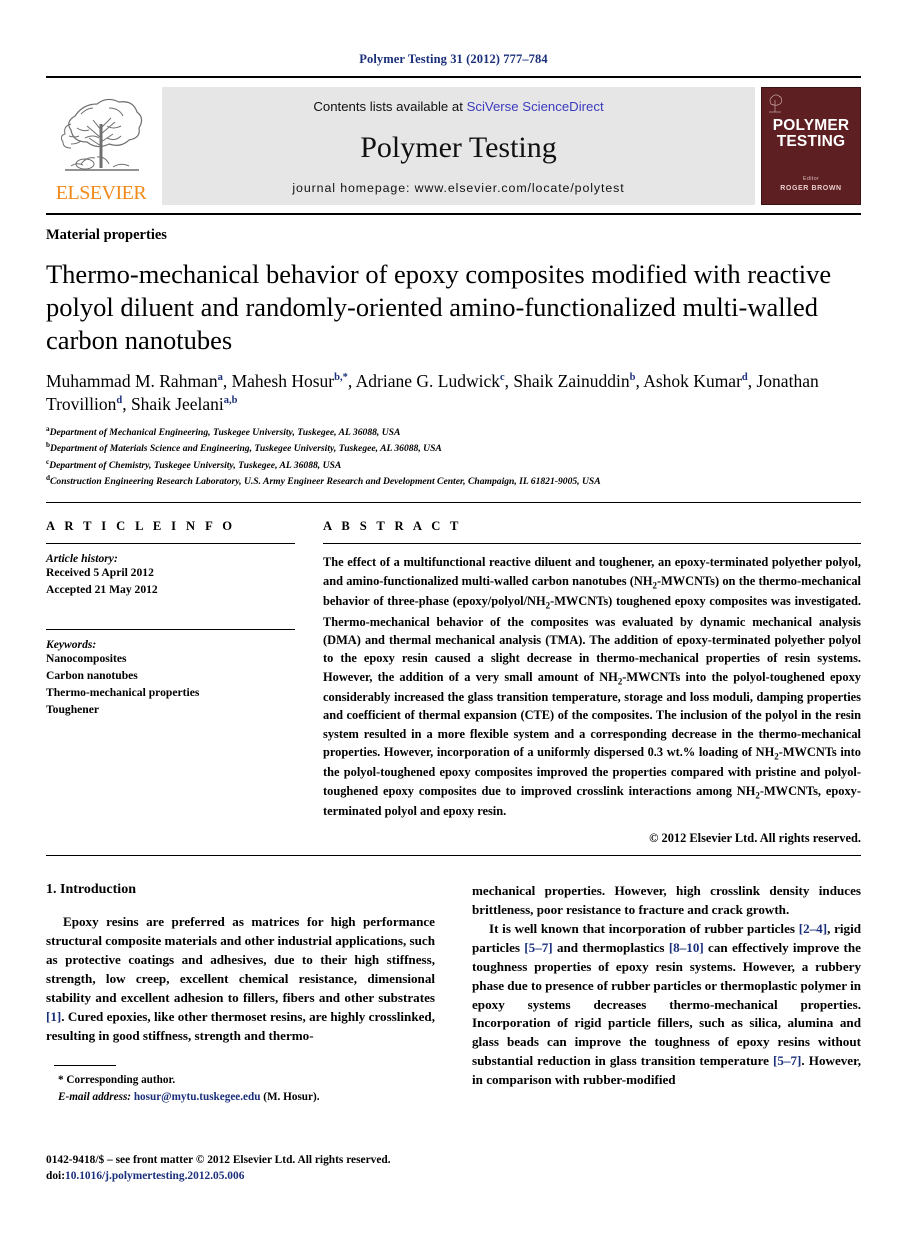 This screenshot has width=907, height=1238. Describe the element at coordinates (811, 125) in the screenshot. I see `cover-title-line1: POLYMER` at that location.